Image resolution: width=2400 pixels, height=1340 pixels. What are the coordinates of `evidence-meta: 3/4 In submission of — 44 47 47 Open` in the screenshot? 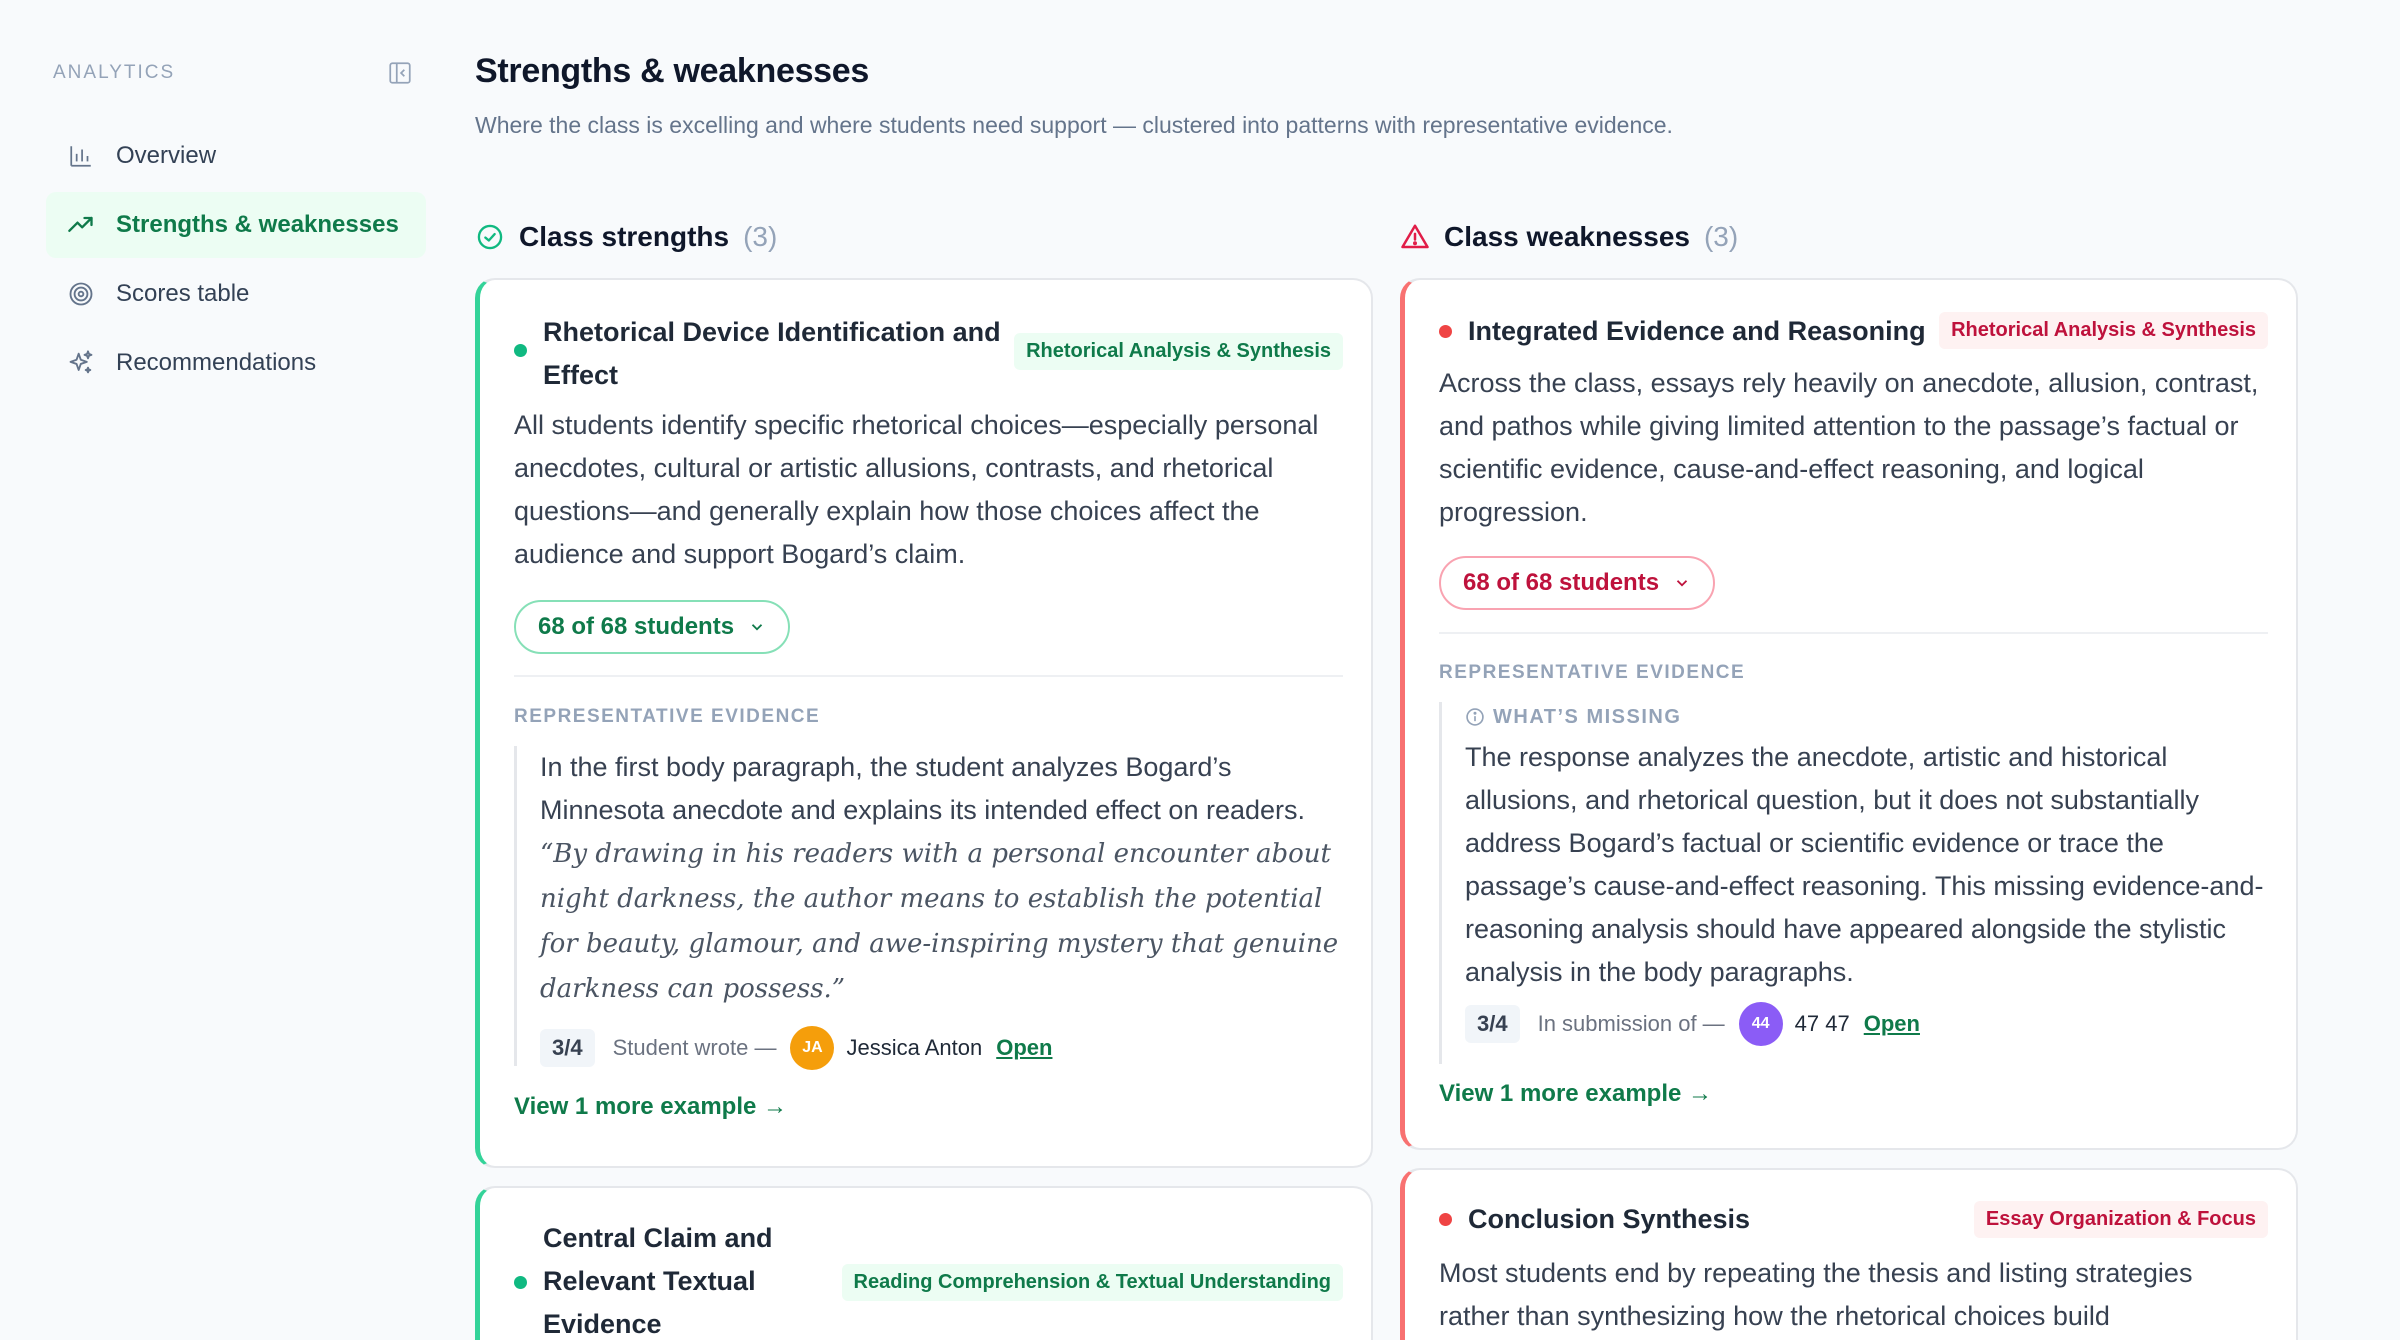 It's located at (1866, 1024).